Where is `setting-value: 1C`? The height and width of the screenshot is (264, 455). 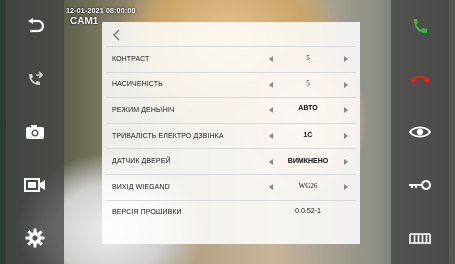
setting-value: 1C is located at coordinates (308, 135).